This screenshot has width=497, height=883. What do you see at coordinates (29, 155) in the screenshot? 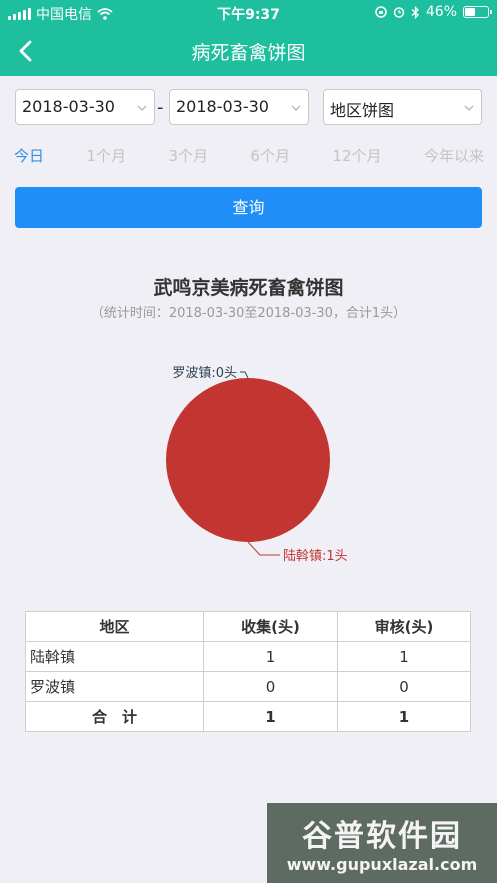
I see `quick-range-today: 今日` at bounding box center [29, 155].